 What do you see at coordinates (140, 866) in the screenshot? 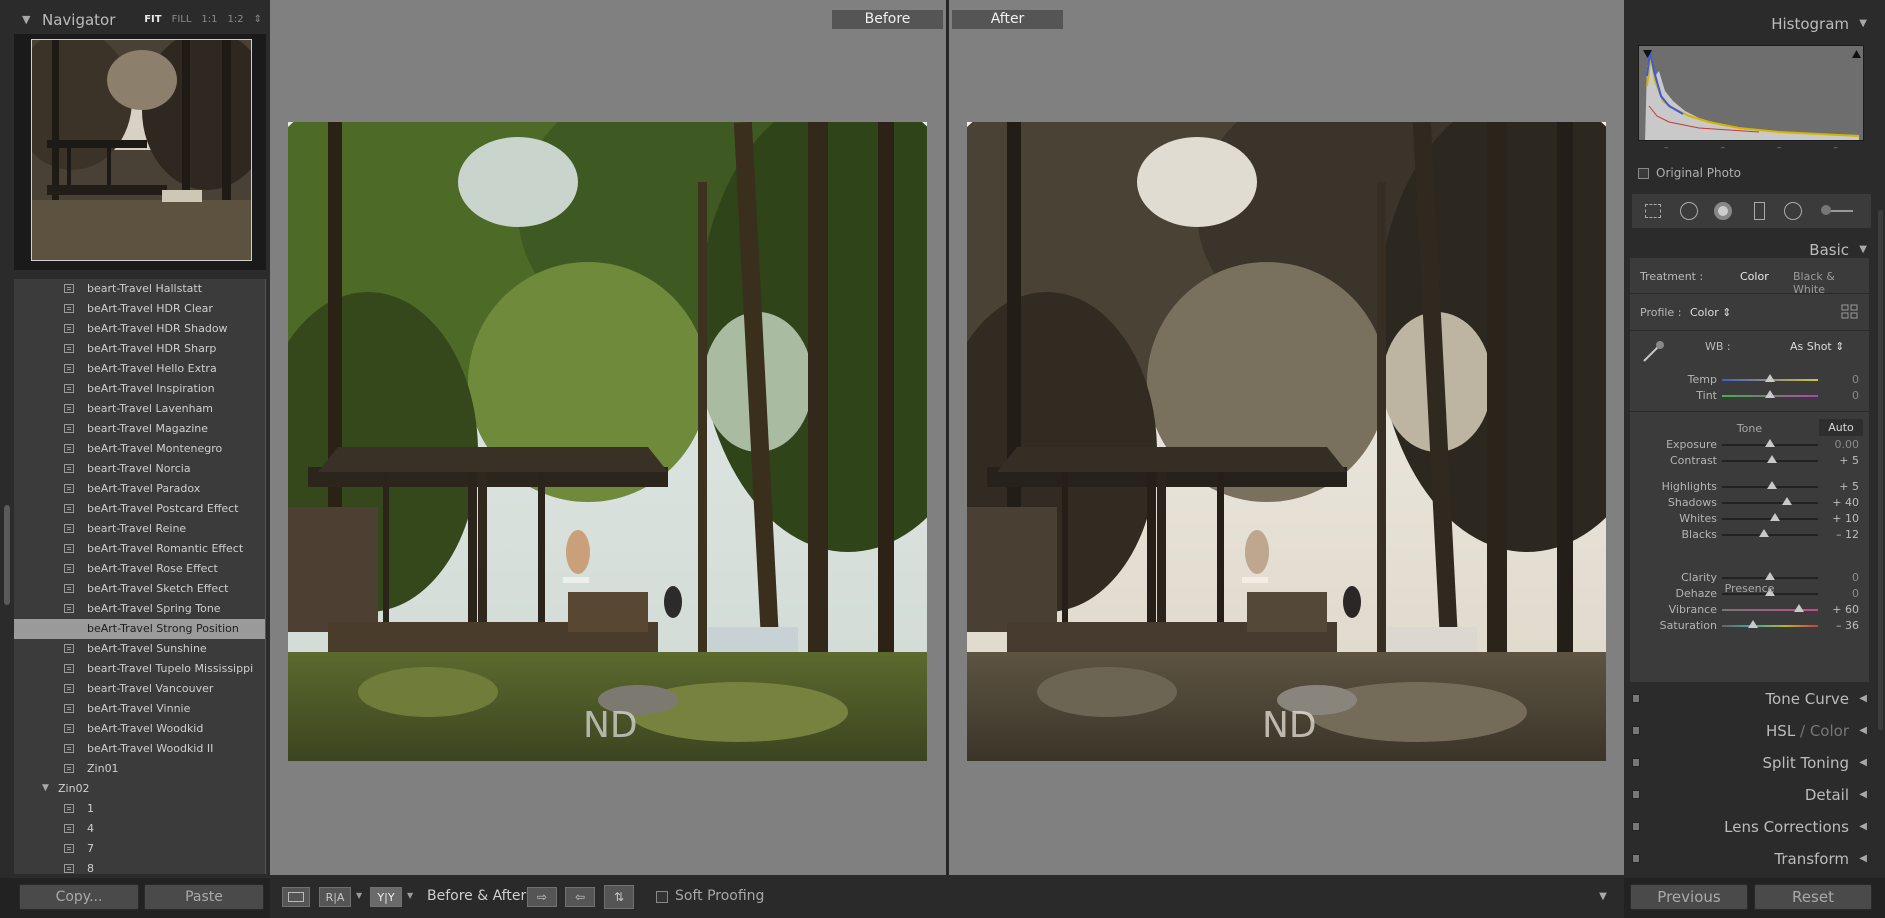
I see `preset-item: 8` at bounding box center [140, 866].